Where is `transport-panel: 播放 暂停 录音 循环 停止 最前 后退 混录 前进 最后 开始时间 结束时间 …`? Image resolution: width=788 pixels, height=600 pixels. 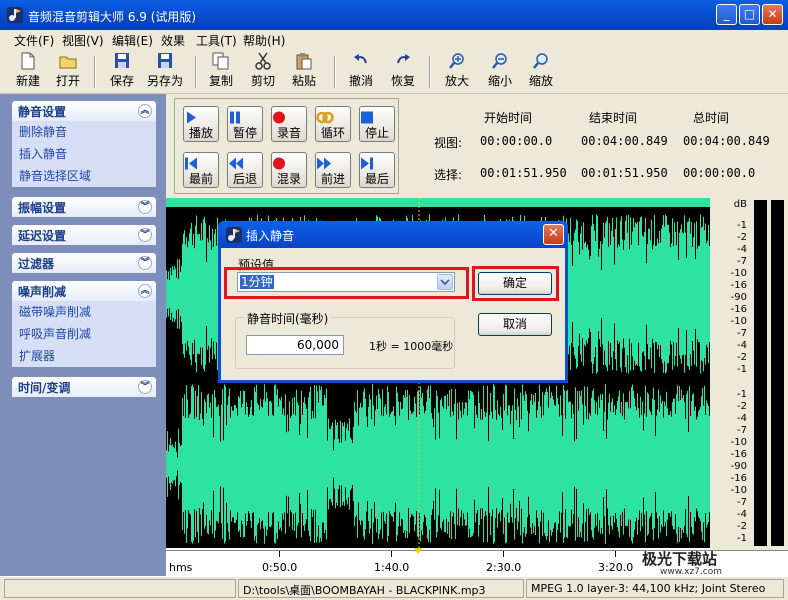
transport-panel: 播放 暂停 录音 循环 停止 最前 后退 混录 前进 最后 开始时间 结束时间 … is located at coordinates (477, 146).